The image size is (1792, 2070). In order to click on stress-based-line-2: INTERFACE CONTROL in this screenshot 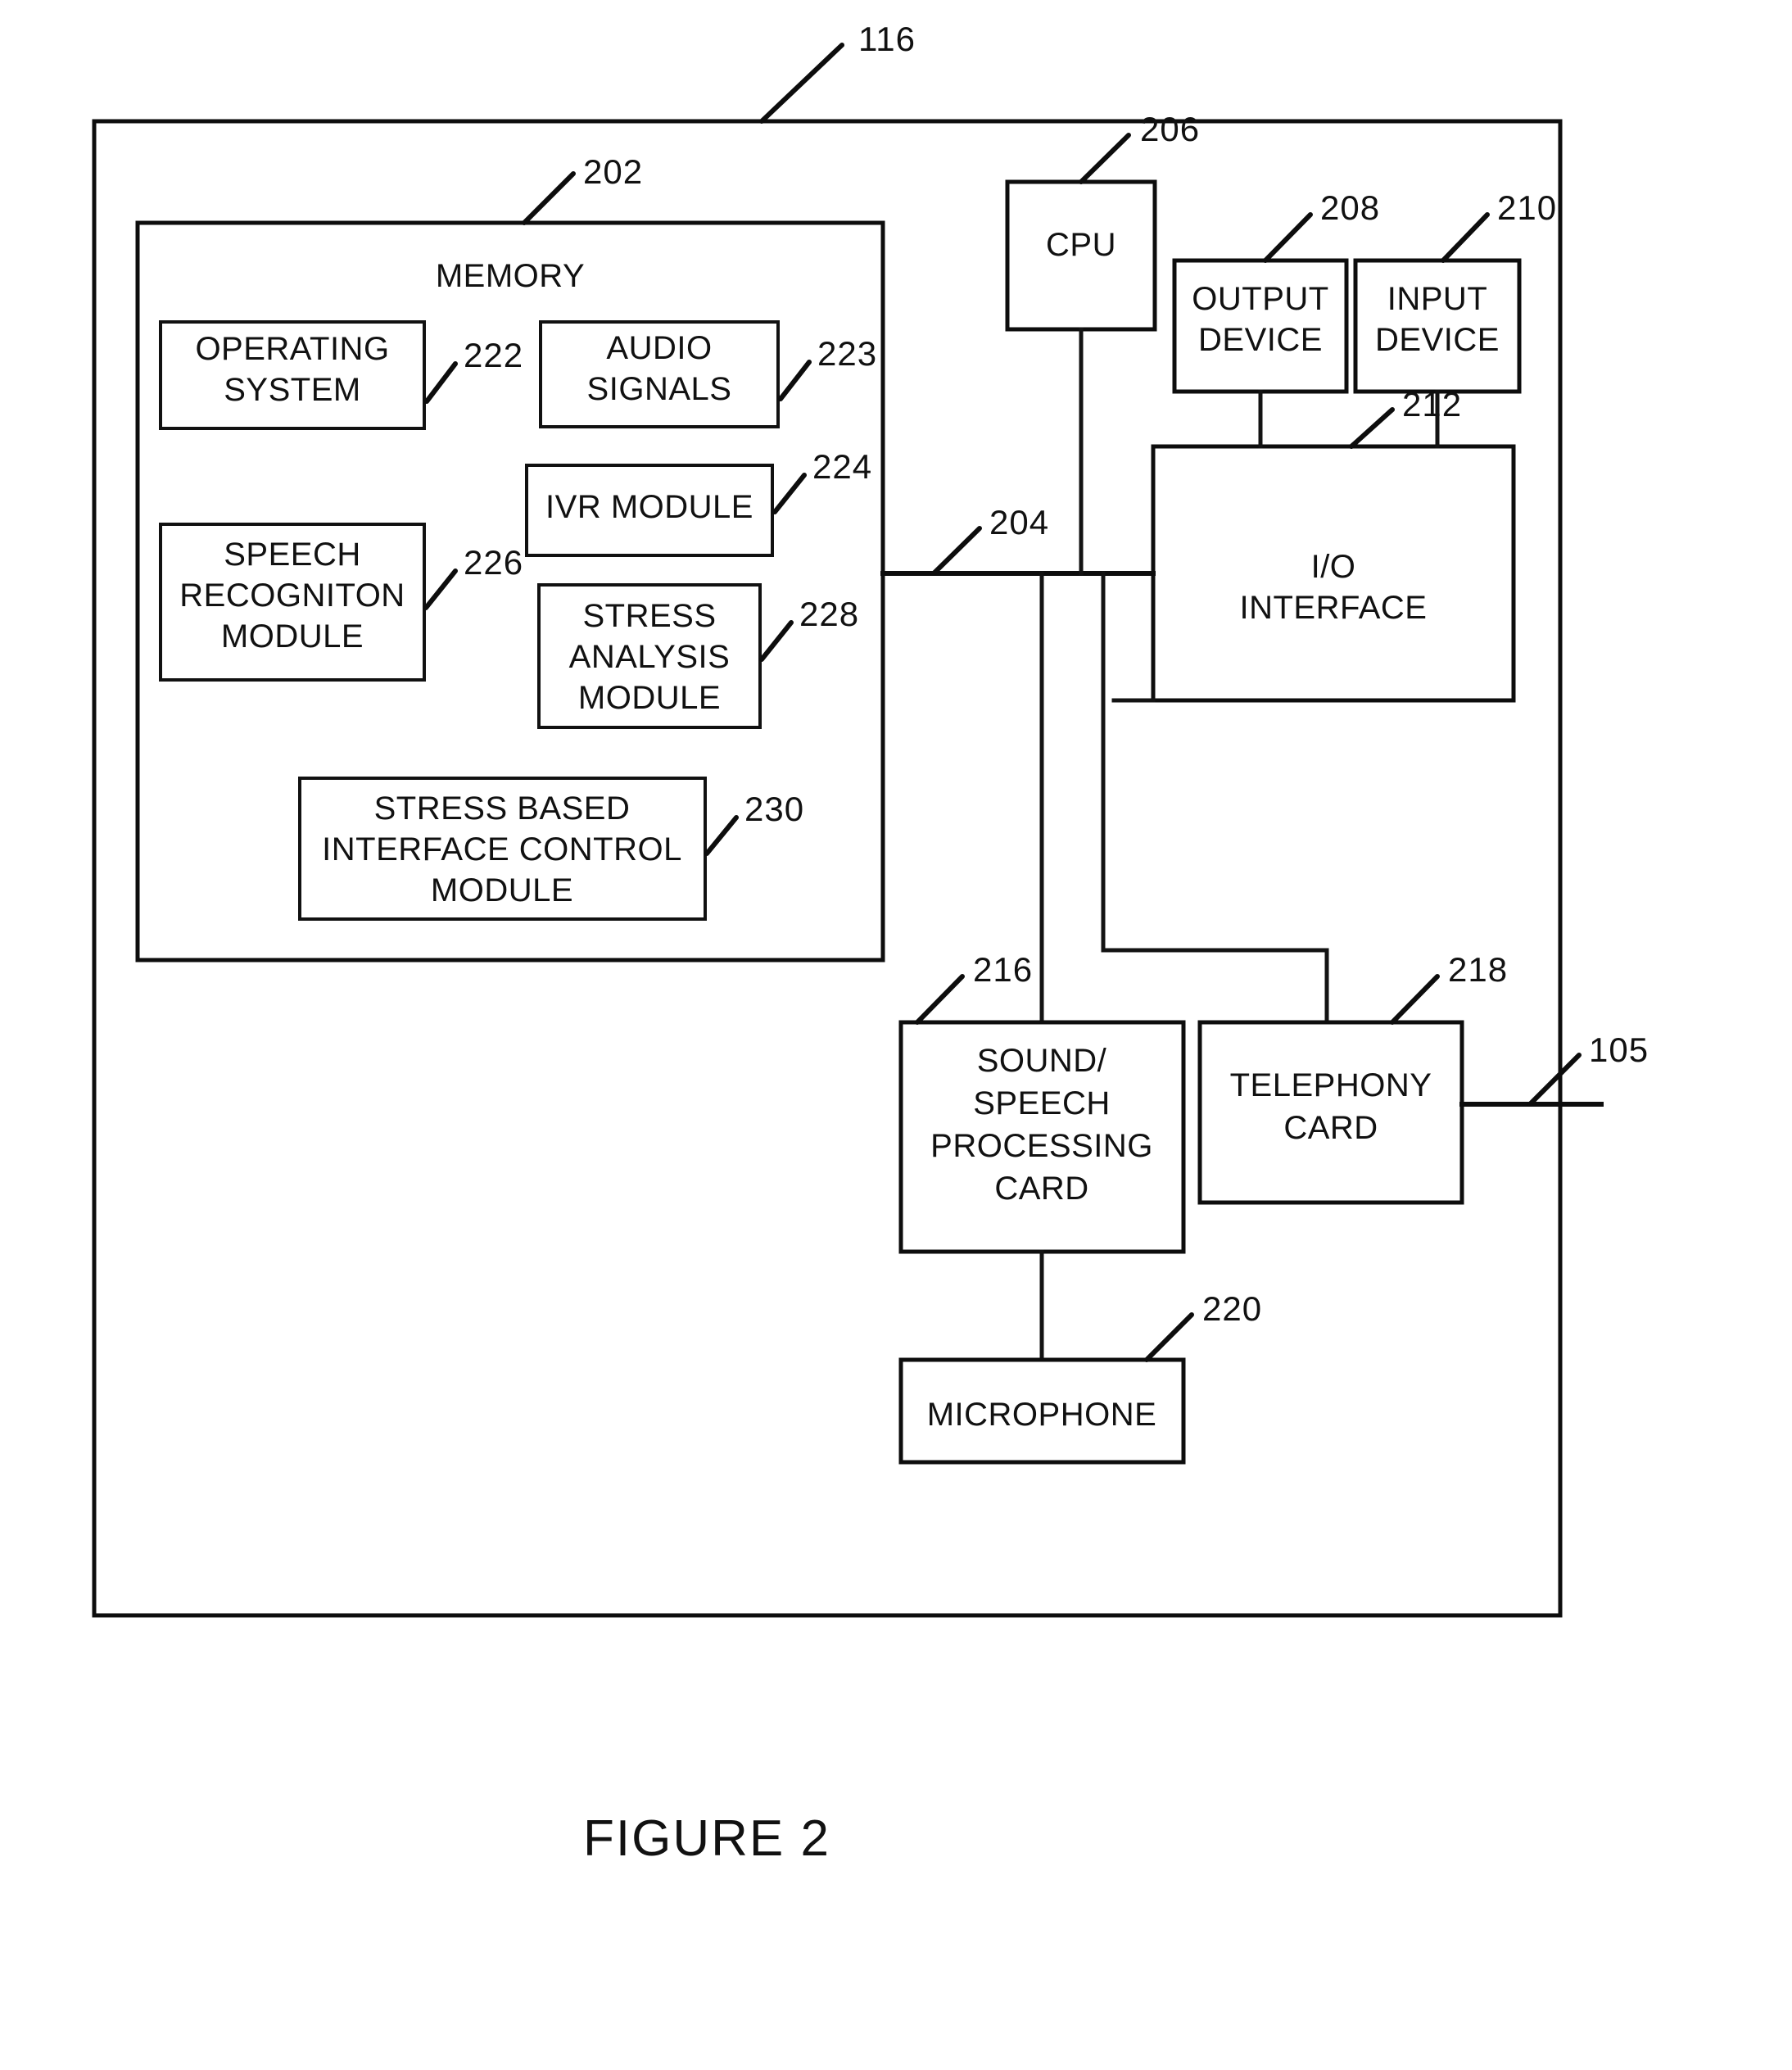, I will do `click(502, 849)`.